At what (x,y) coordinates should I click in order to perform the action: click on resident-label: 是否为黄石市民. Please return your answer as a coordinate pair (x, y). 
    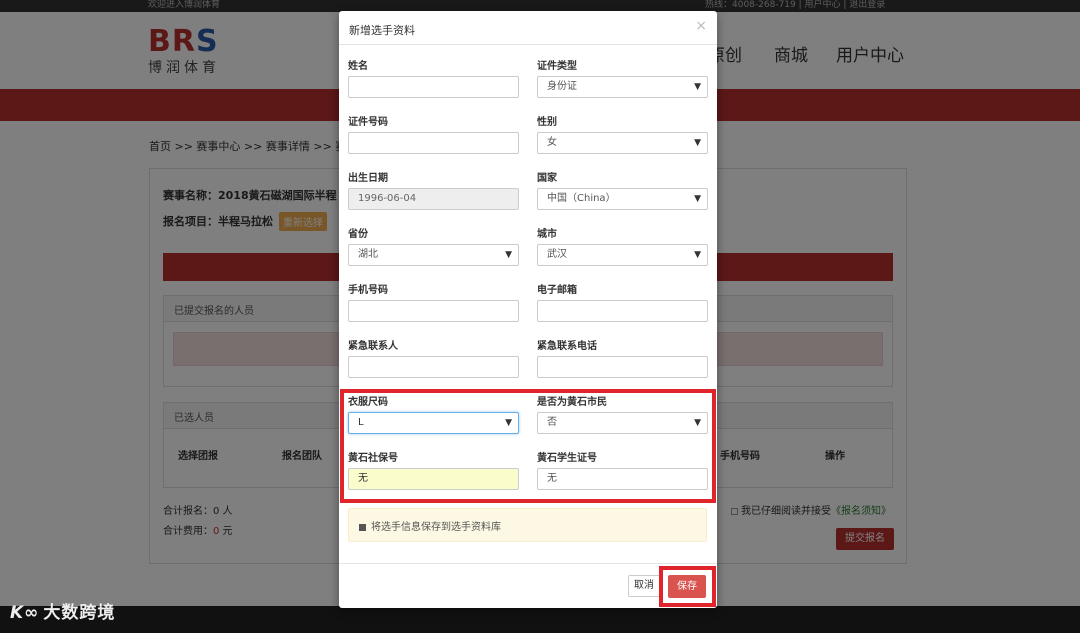
    Looking at the image, I should click on (572, 402).